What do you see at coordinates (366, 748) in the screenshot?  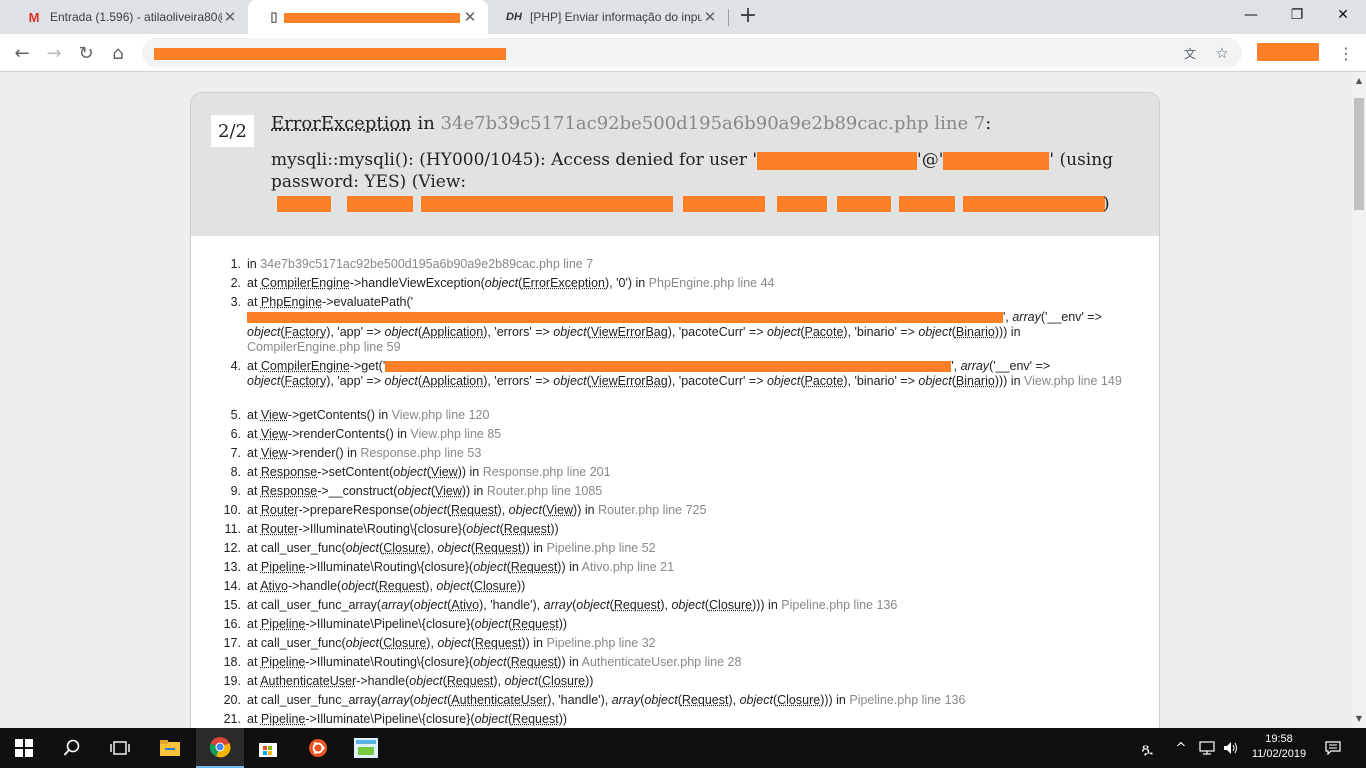 I see `php-app-icon` at bounding box center [366, 748].